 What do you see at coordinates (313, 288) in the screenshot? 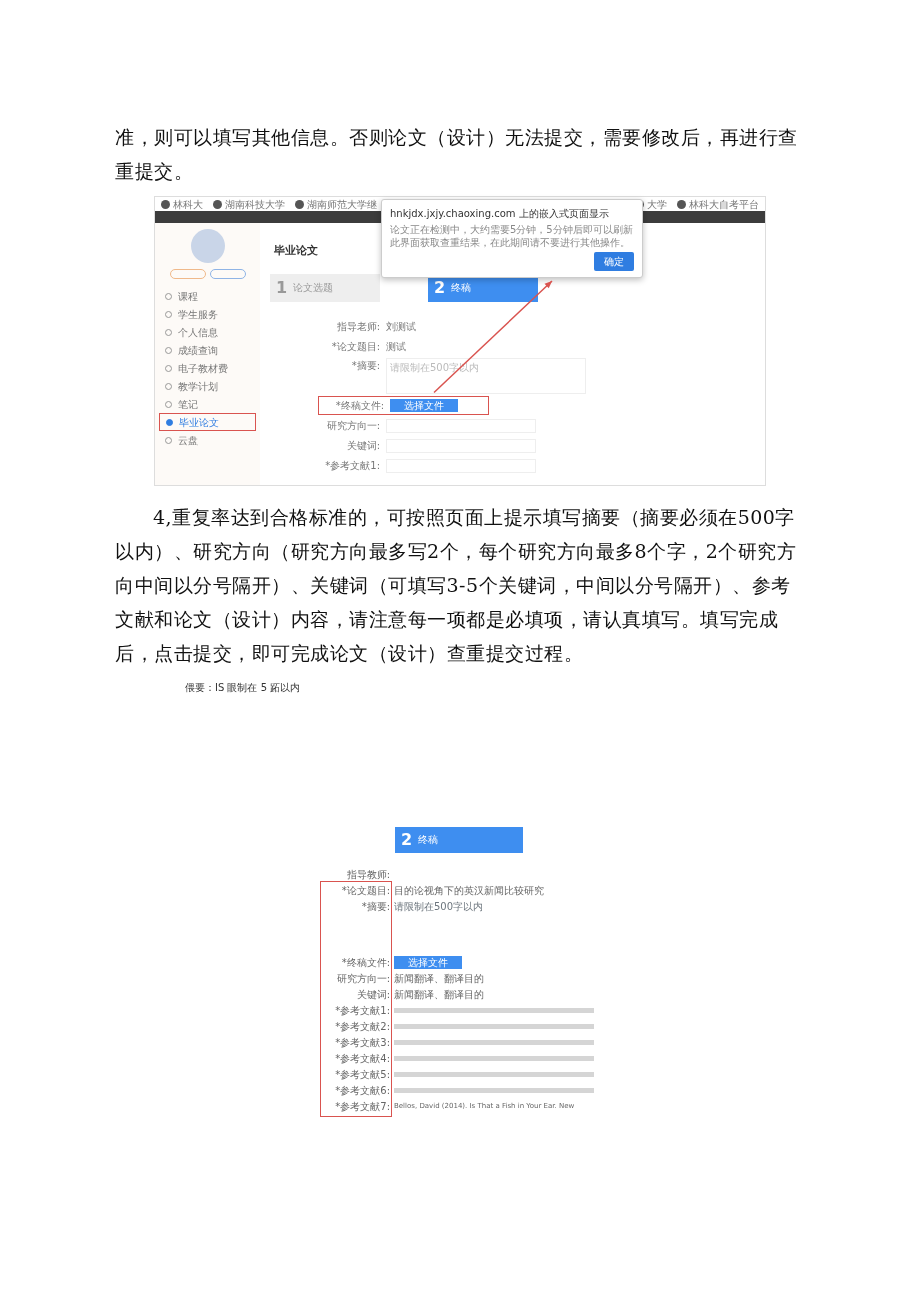
I see `step-title: 论文选题` at bounding box center [313, 288].